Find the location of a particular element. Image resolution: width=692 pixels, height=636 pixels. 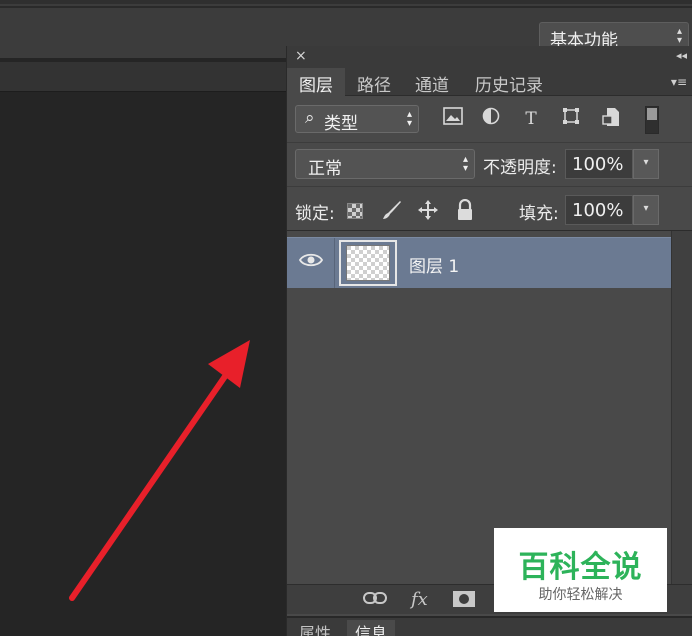

transparency-checker is located at coordinates (368, 263).